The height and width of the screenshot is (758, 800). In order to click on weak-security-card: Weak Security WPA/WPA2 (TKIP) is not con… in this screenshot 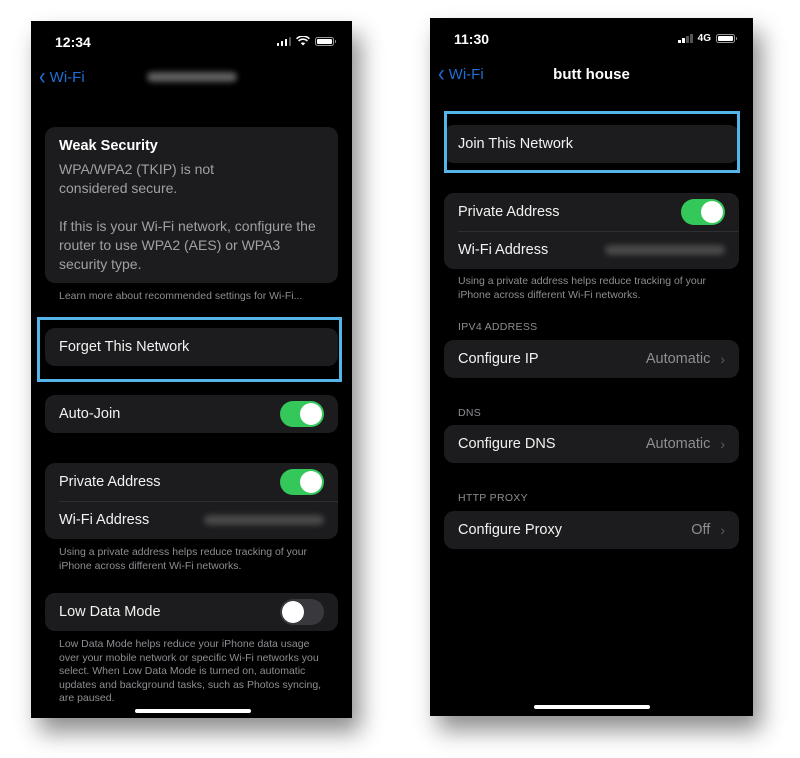, I will do `click(191, 205)`.